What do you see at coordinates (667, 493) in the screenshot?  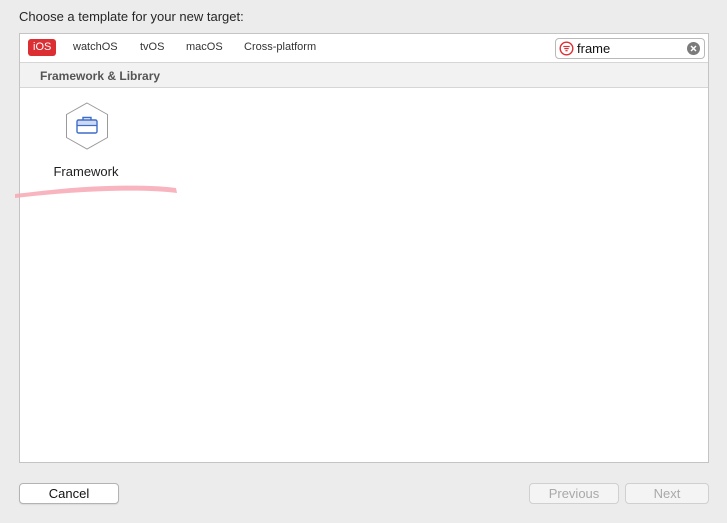 I see `next-button: Next` at bounding box center [667, 493].